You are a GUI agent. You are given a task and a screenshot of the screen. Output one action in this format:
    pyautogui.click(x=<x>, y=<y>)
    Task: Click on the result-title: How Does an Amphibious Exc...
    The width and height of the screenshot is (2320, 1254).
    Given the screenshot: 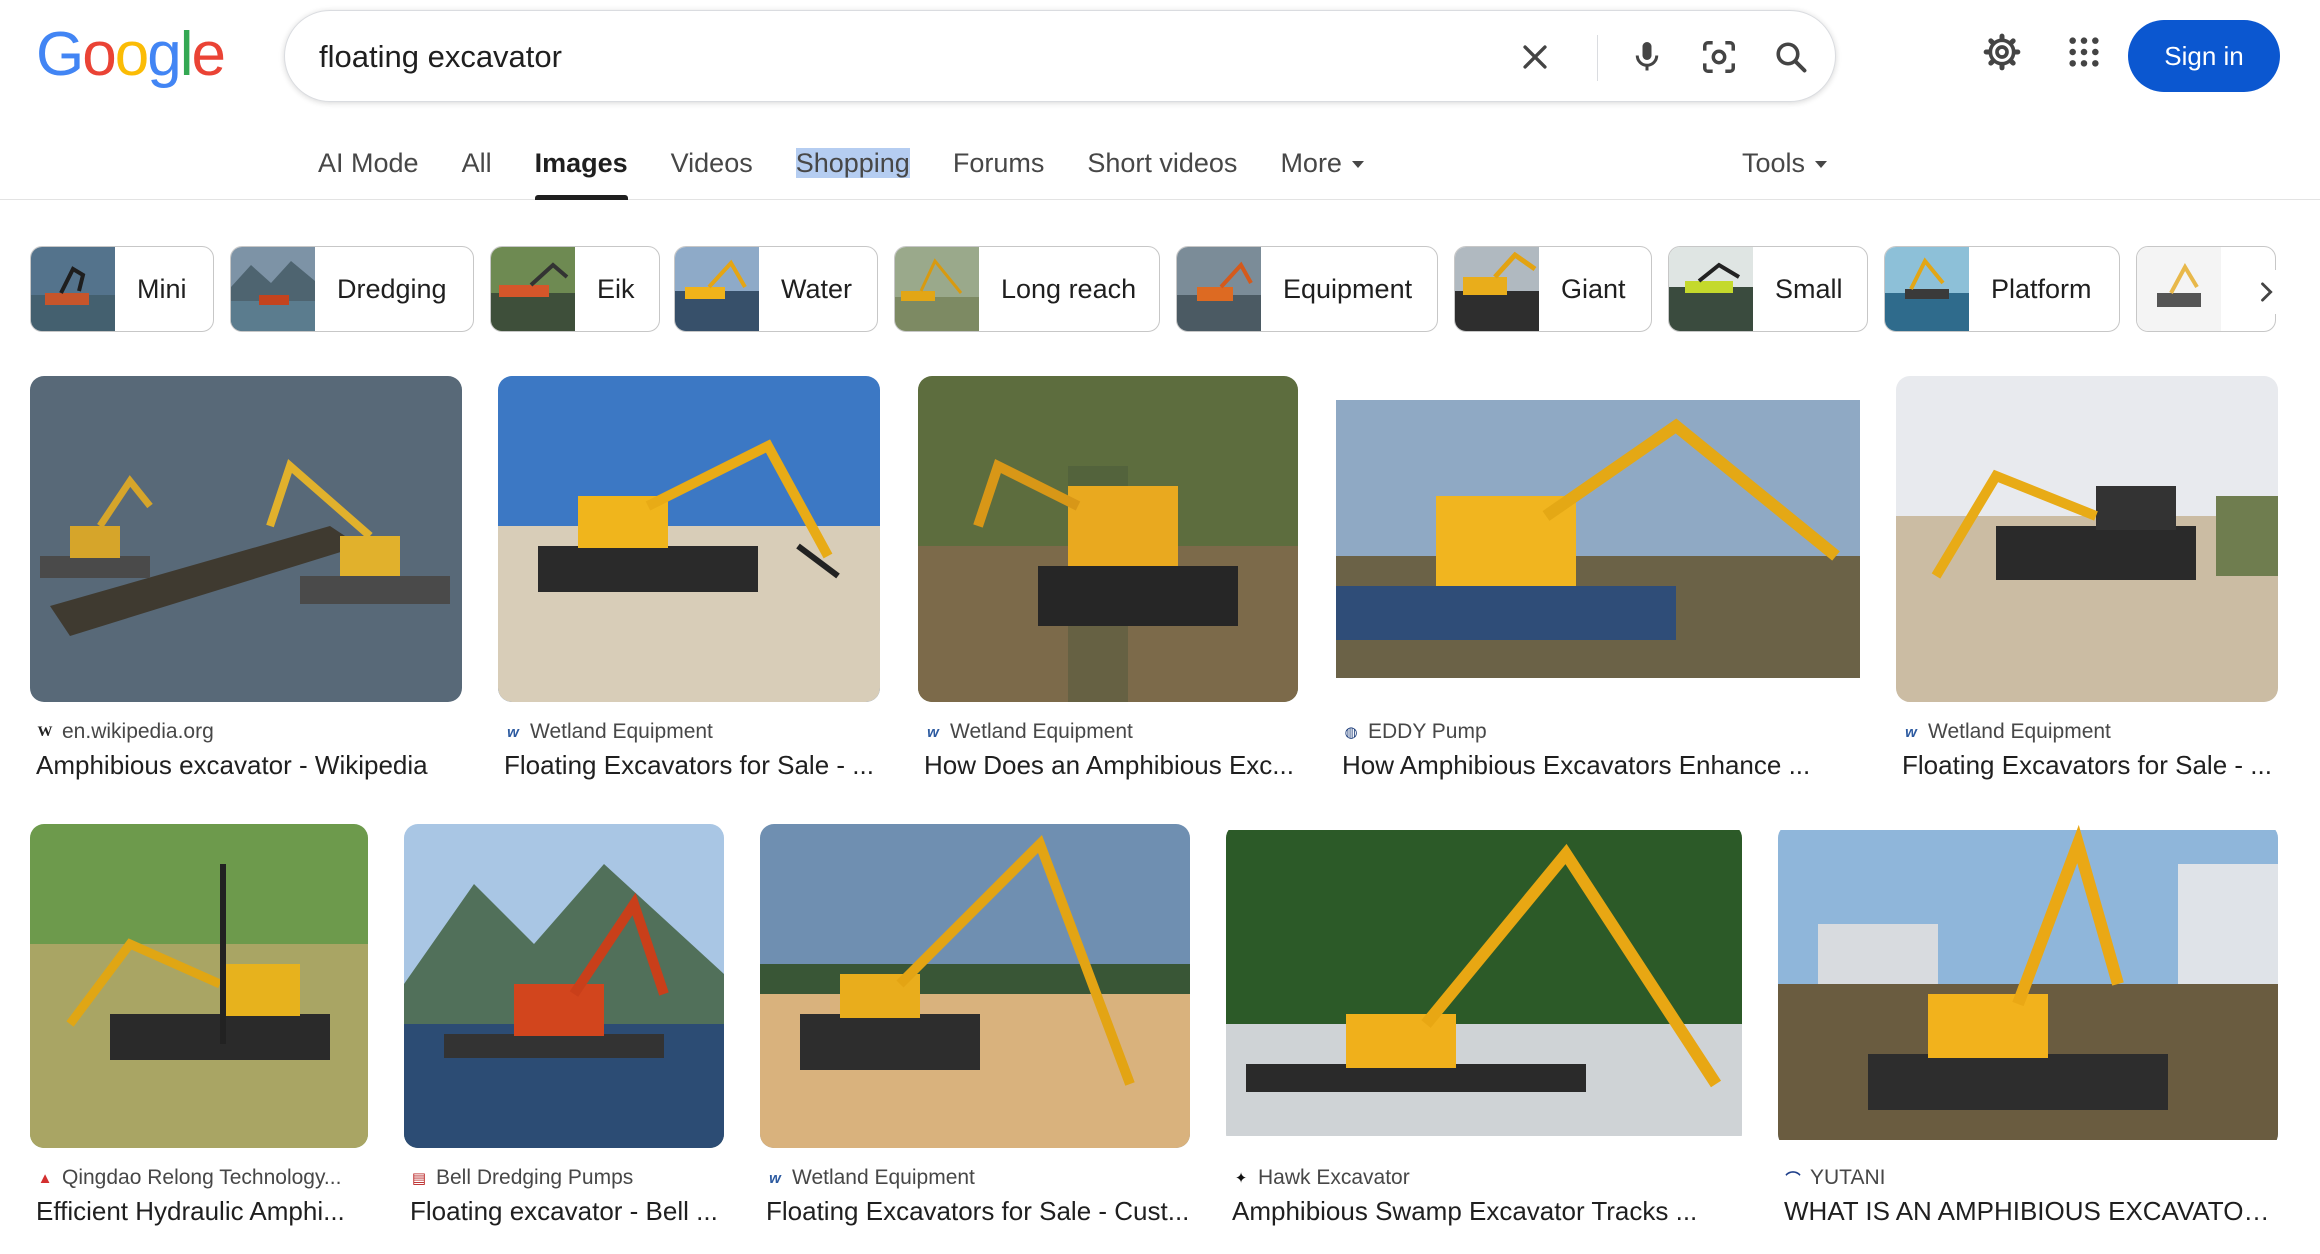 What is the action you would take?
    pyautogui.click(x=1111, y=765)
    